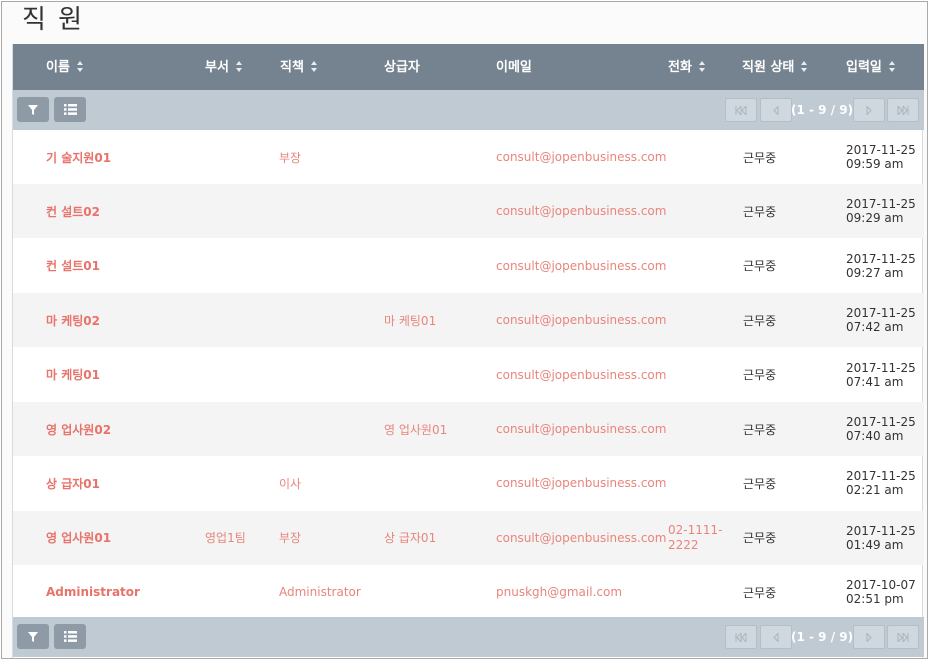 The width and height of the screenshot is (929, 660). I want to click on cell-date: 2017-11-25 07:42 am, so click(881, 320).